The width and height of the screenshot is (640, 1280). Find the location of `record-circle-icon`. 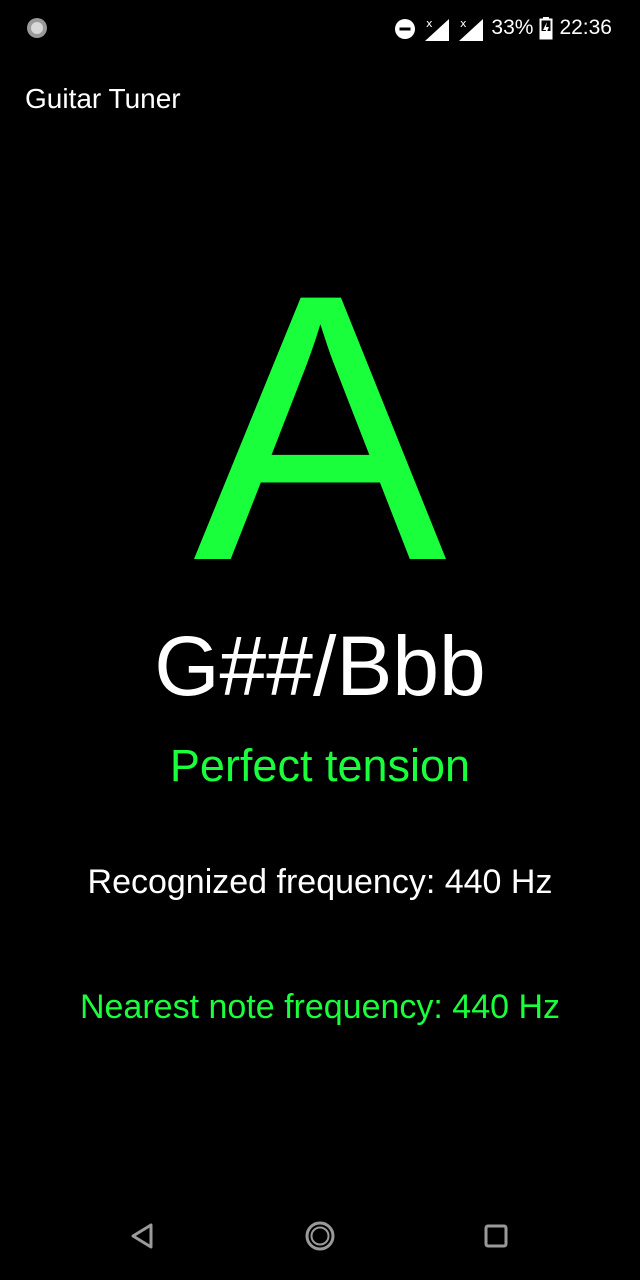

record-circle-icon is located at coordinates (37, 28).